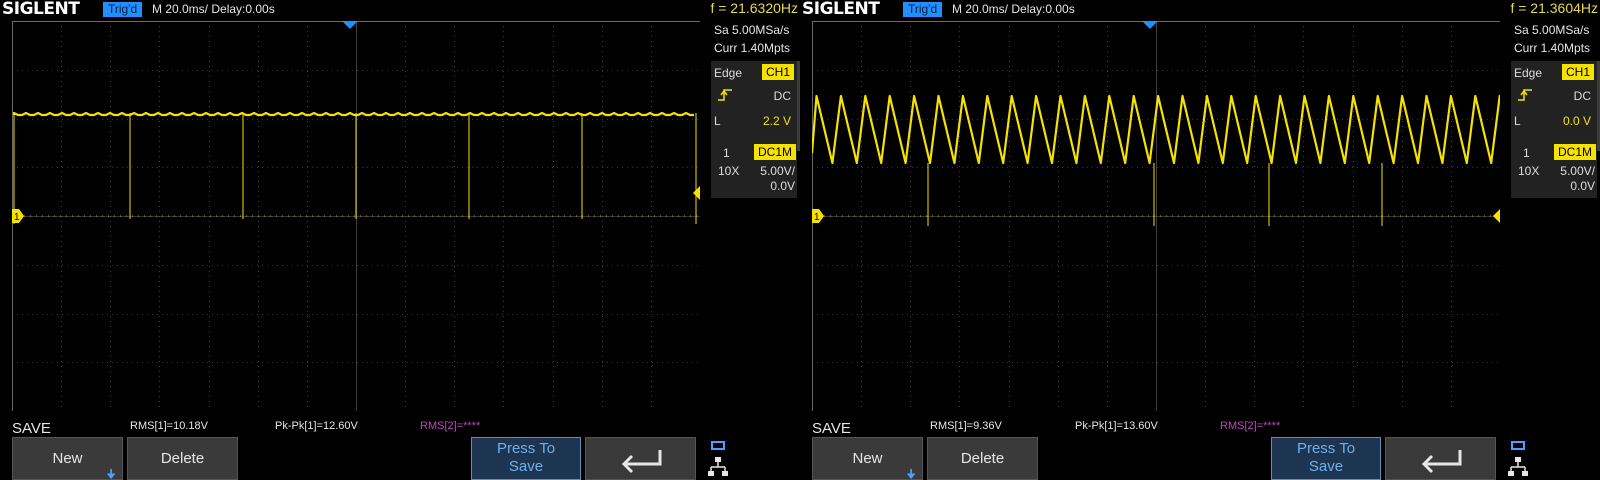 The height and width of the screenshot is (480, 1600). I want to click on measurement-pkpk1: Pk-Pk[1]=12.60V, so click(316, 426).